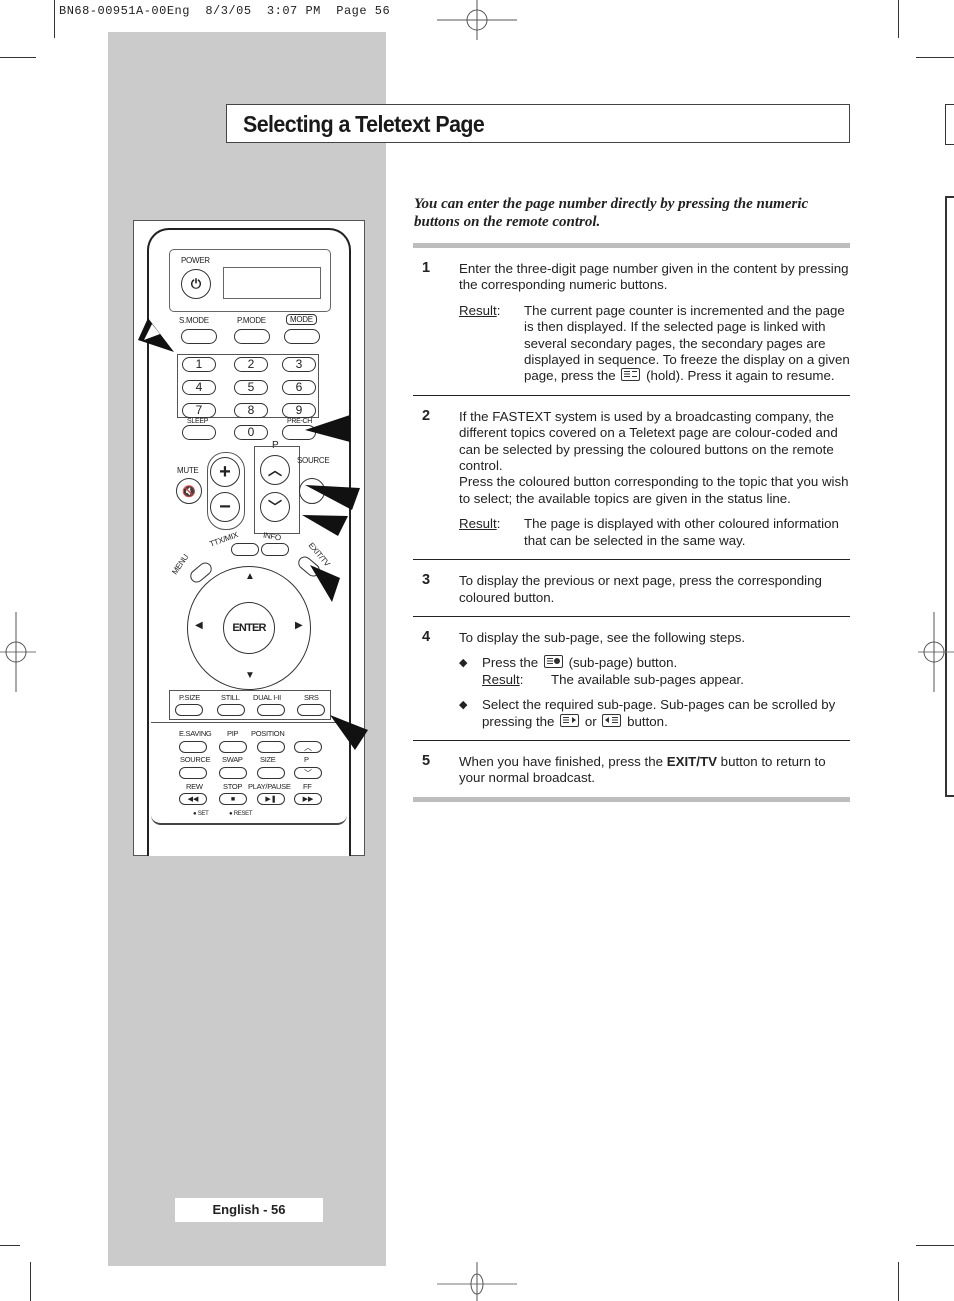 The image size is (954, 1301). What do you see at coordinates (241, 814) in the screenshot?
I see `reset-label: ● RESET` at bounding box center [241, 814].